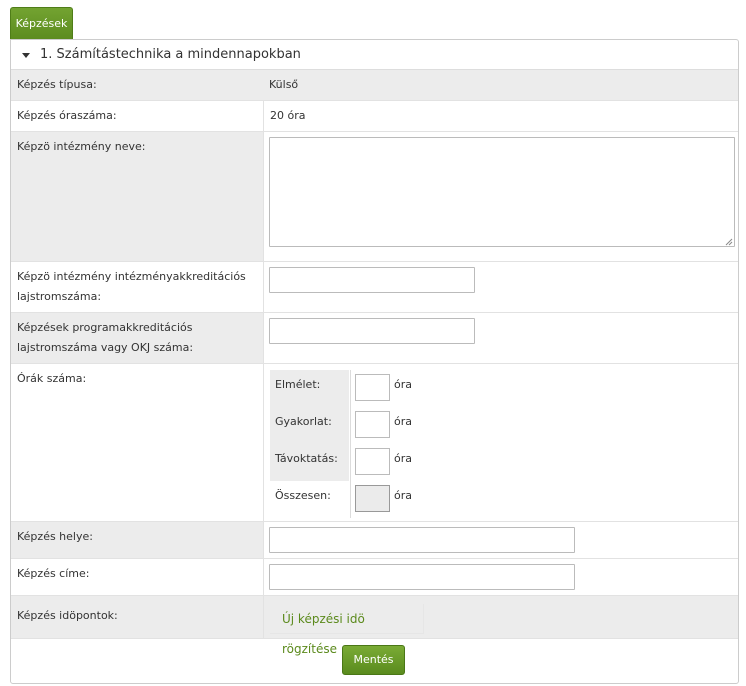 The width and height of the screenshot is (746, 686). I want to click on label-orak: Órák száma:, so click(52, 378).